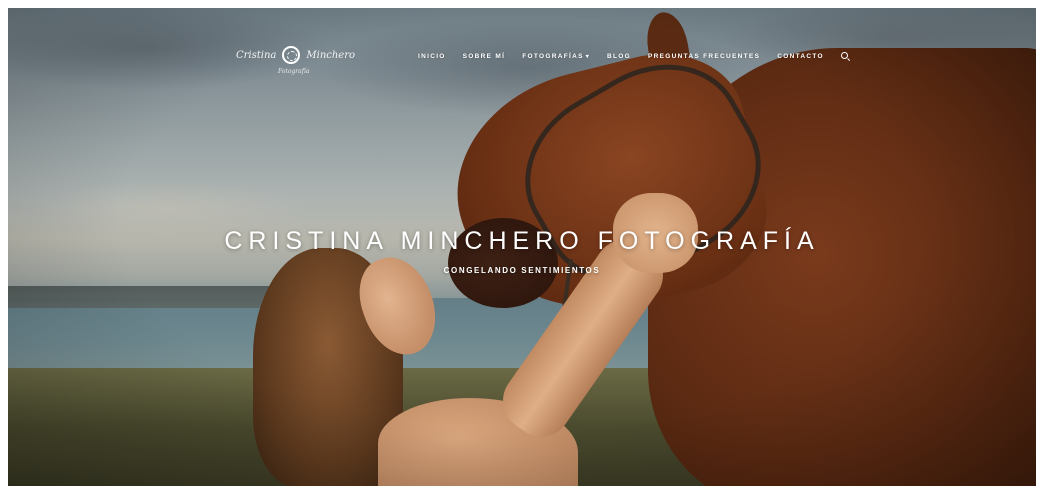 Image resolution: width=1037 pixels, height=486 pixels. I want to click on nav-item-label: INICIO, so click(432, 56).